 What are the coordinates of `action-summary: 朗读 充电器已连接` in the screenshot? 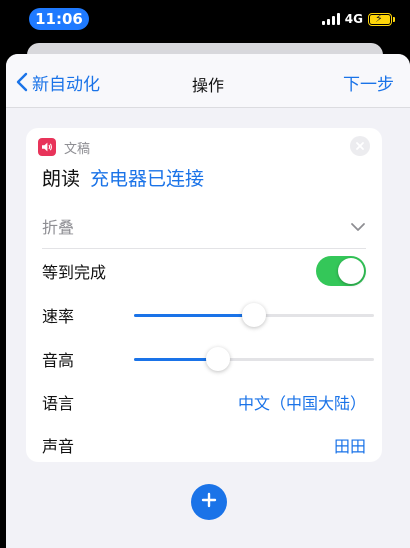 It's located at (123, 177).